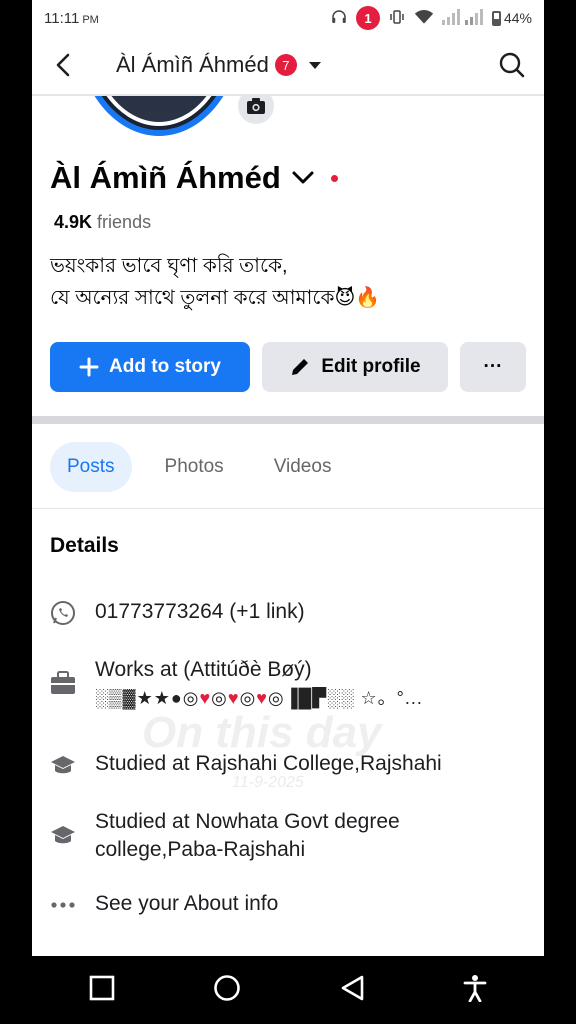 Image resolution: width=576 pixels, height=1024 pixels. I want to click on detail-education-1: Studied at Rajshahi College,Rajshahi, so click(246, 764).